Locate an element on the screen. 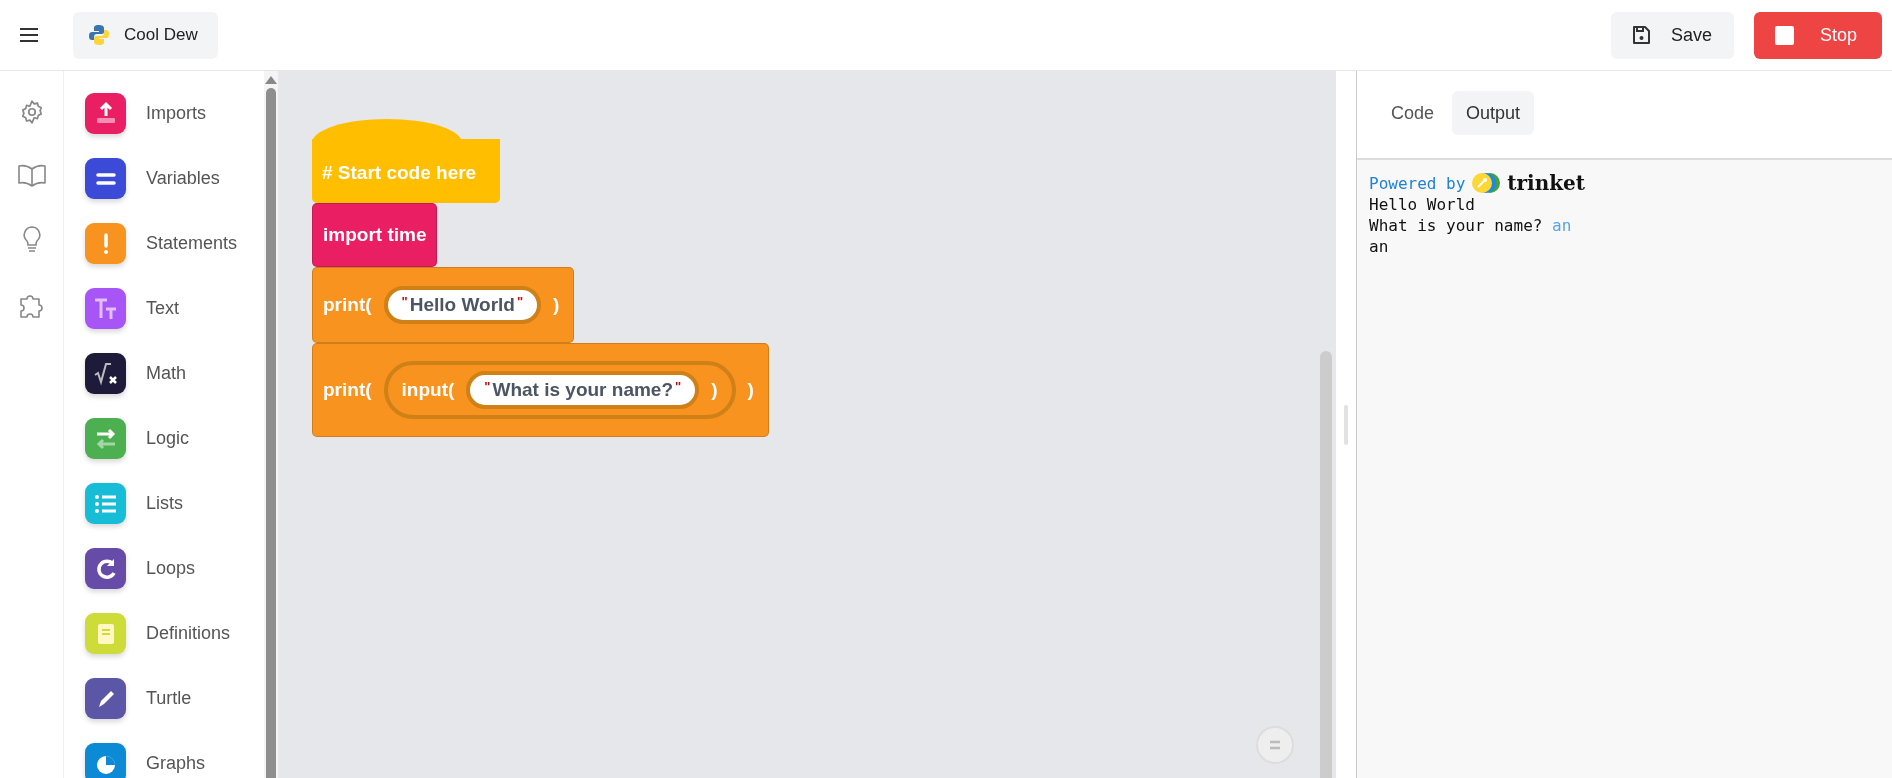 The image size is (1892, 778). string-value: What is your name? is located at coordinates (582, 390).